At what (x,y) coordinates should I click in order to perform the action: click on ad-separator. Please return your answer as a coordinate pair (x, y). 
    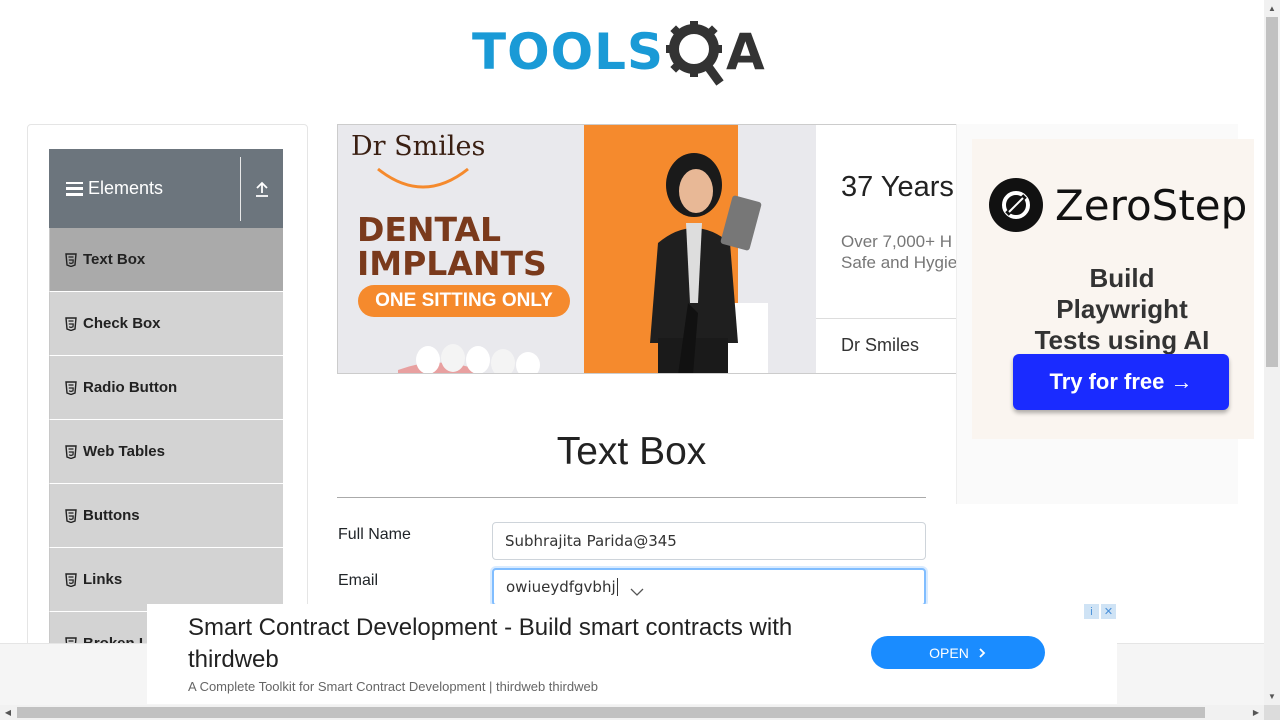
    Looking at the image, I should click on (886, 318).